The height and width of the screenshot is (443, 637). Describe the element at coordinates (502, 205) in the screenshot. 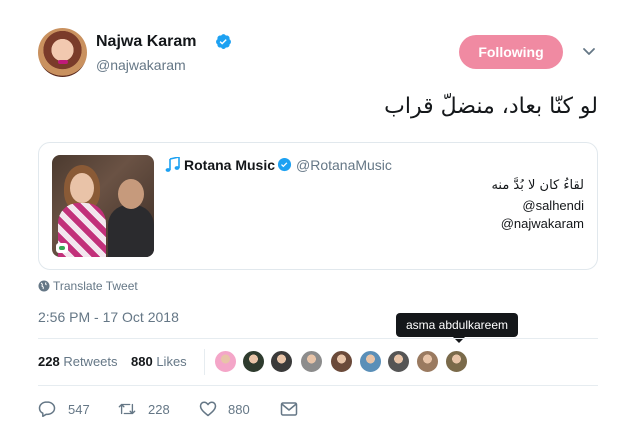

I see `quoted-tweet-mention: @salhendi` at that location.